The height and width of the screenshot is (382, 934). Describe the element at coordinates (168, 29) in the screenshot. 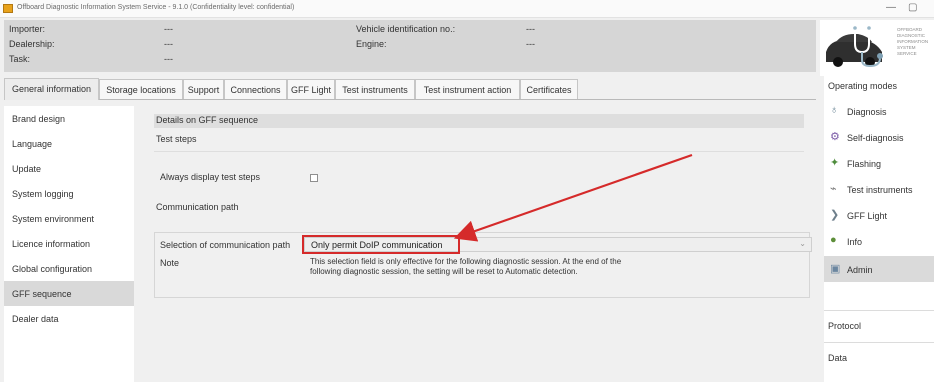

I see `importer-value: ---` at that location.